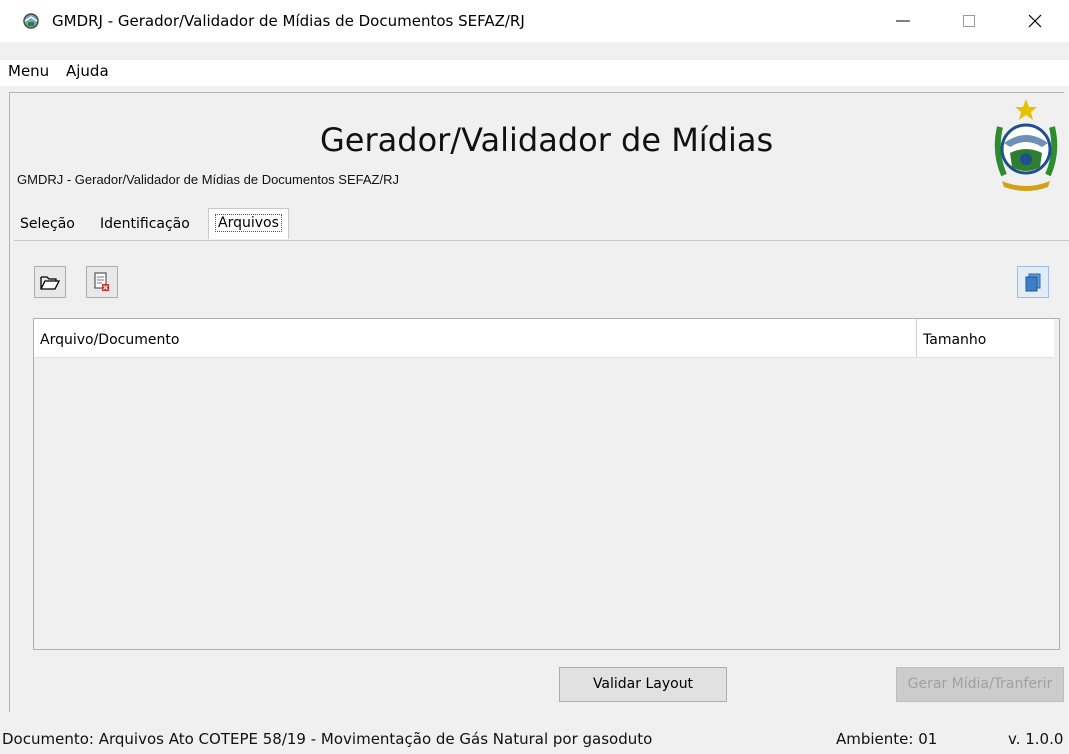  I want to click on tab-selecao: Seleção, so click(47, 224).